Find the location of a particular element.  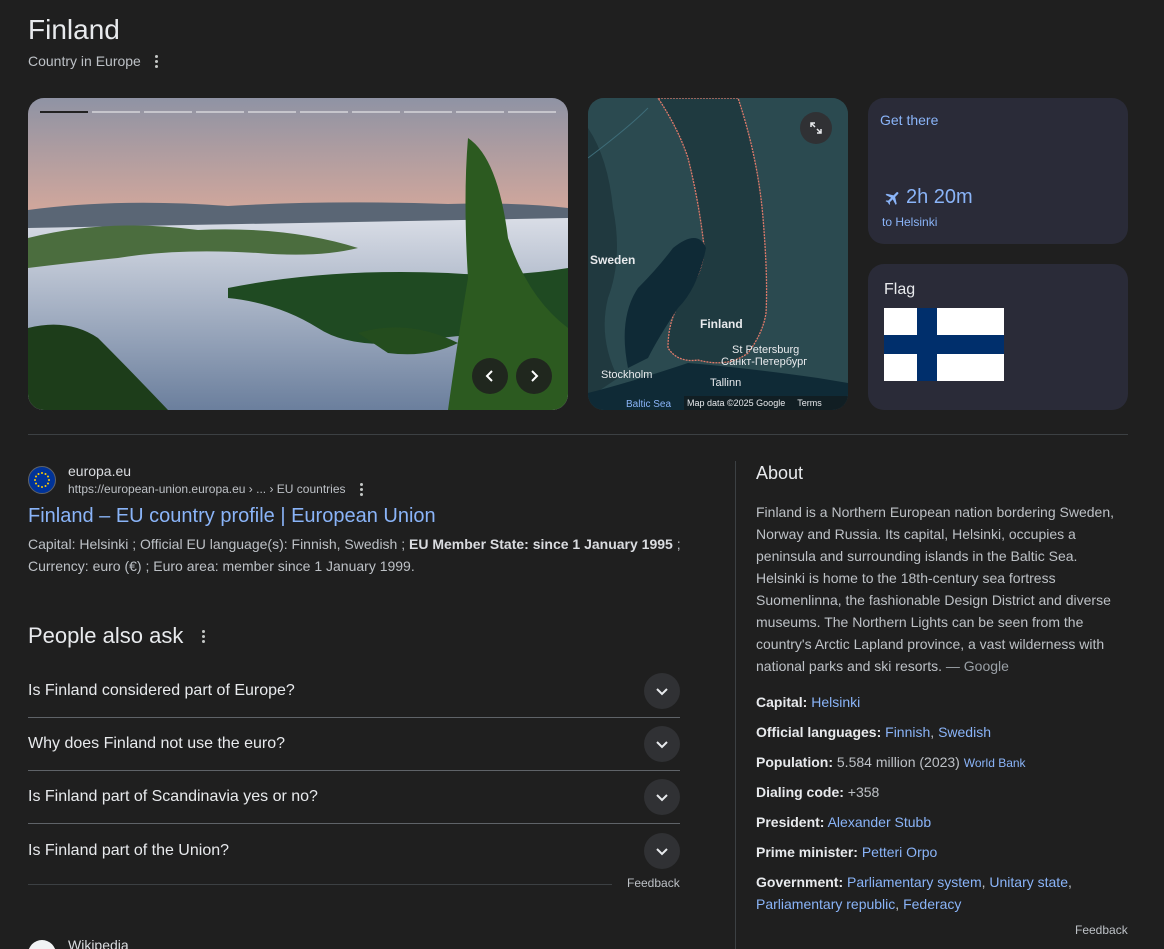

map-label-stpetersburg: St Petersburg is located at coordinates (766, 350).